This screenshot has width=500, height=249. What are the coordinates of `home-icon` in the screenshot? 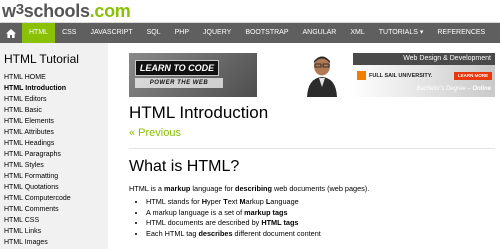 It's located at (11, 33).